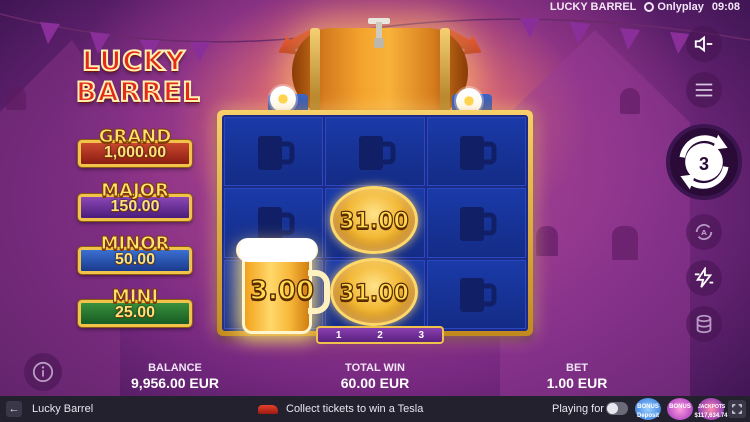 The width and height of the screenshot is (750, 422). I want to click on flower-icon, so click(283, 99).